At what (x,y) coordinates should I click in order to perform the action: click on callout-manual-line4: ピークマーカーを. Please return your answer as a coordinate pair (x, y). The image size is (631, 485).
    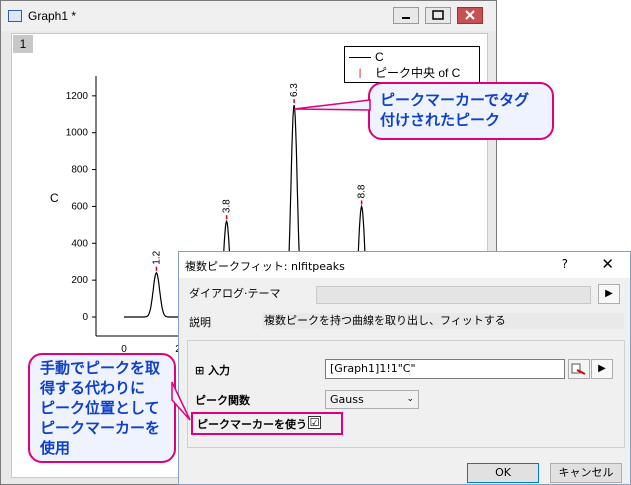
    Looking at the image, I should click on (100, 428).